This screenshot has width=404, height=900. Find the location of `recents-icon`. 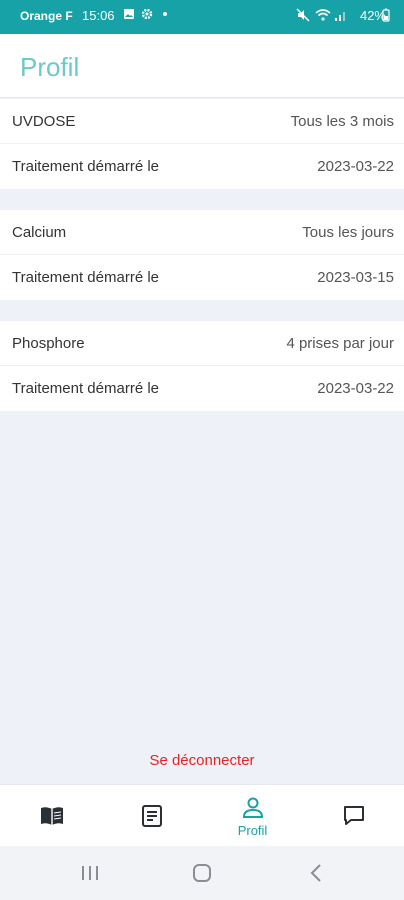

recents-icon is located at coordinates (90, 873).